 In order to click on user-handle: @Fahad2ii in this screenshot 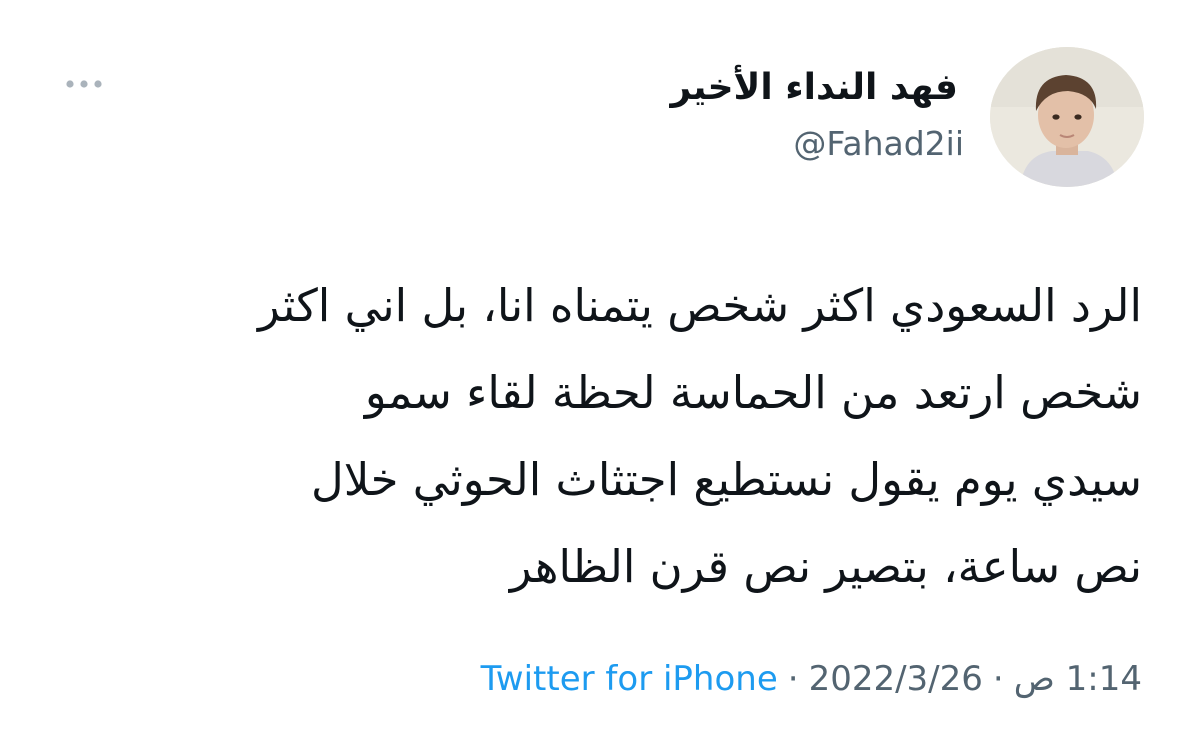, I will do `click(878, 144)`.